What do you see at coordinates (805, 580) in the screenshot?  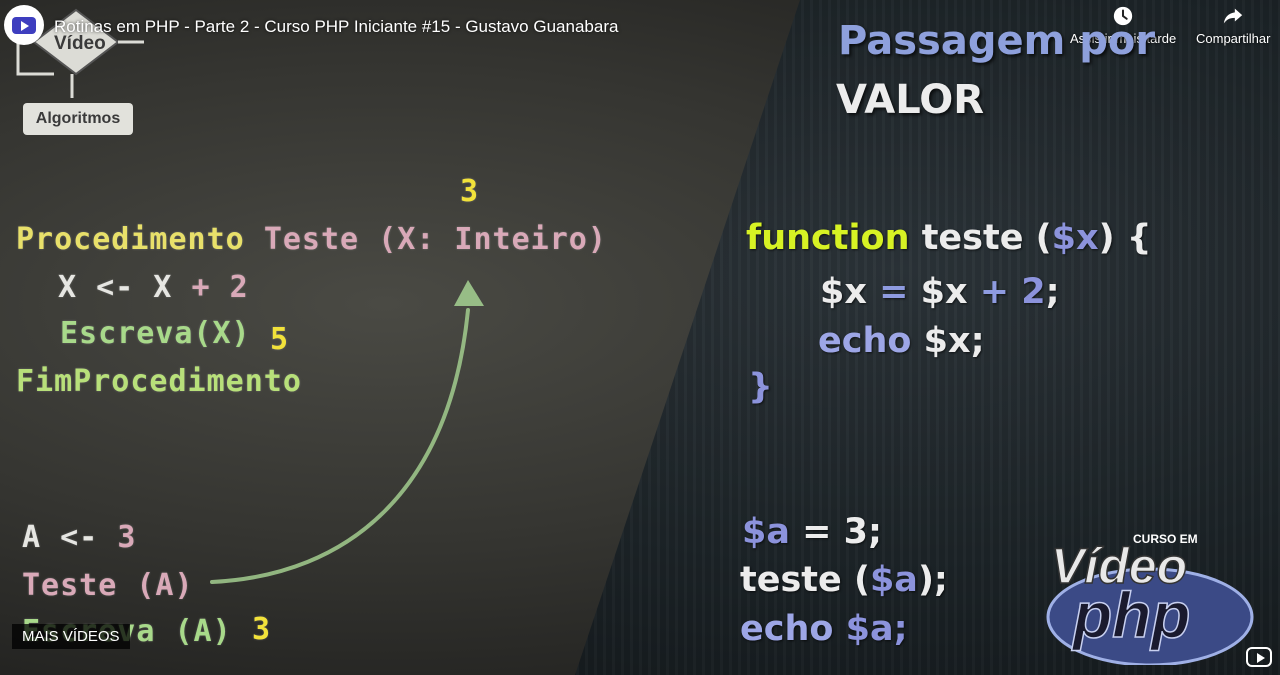 I see `call-fn-name: teste (` at bounding box center [805, 580].